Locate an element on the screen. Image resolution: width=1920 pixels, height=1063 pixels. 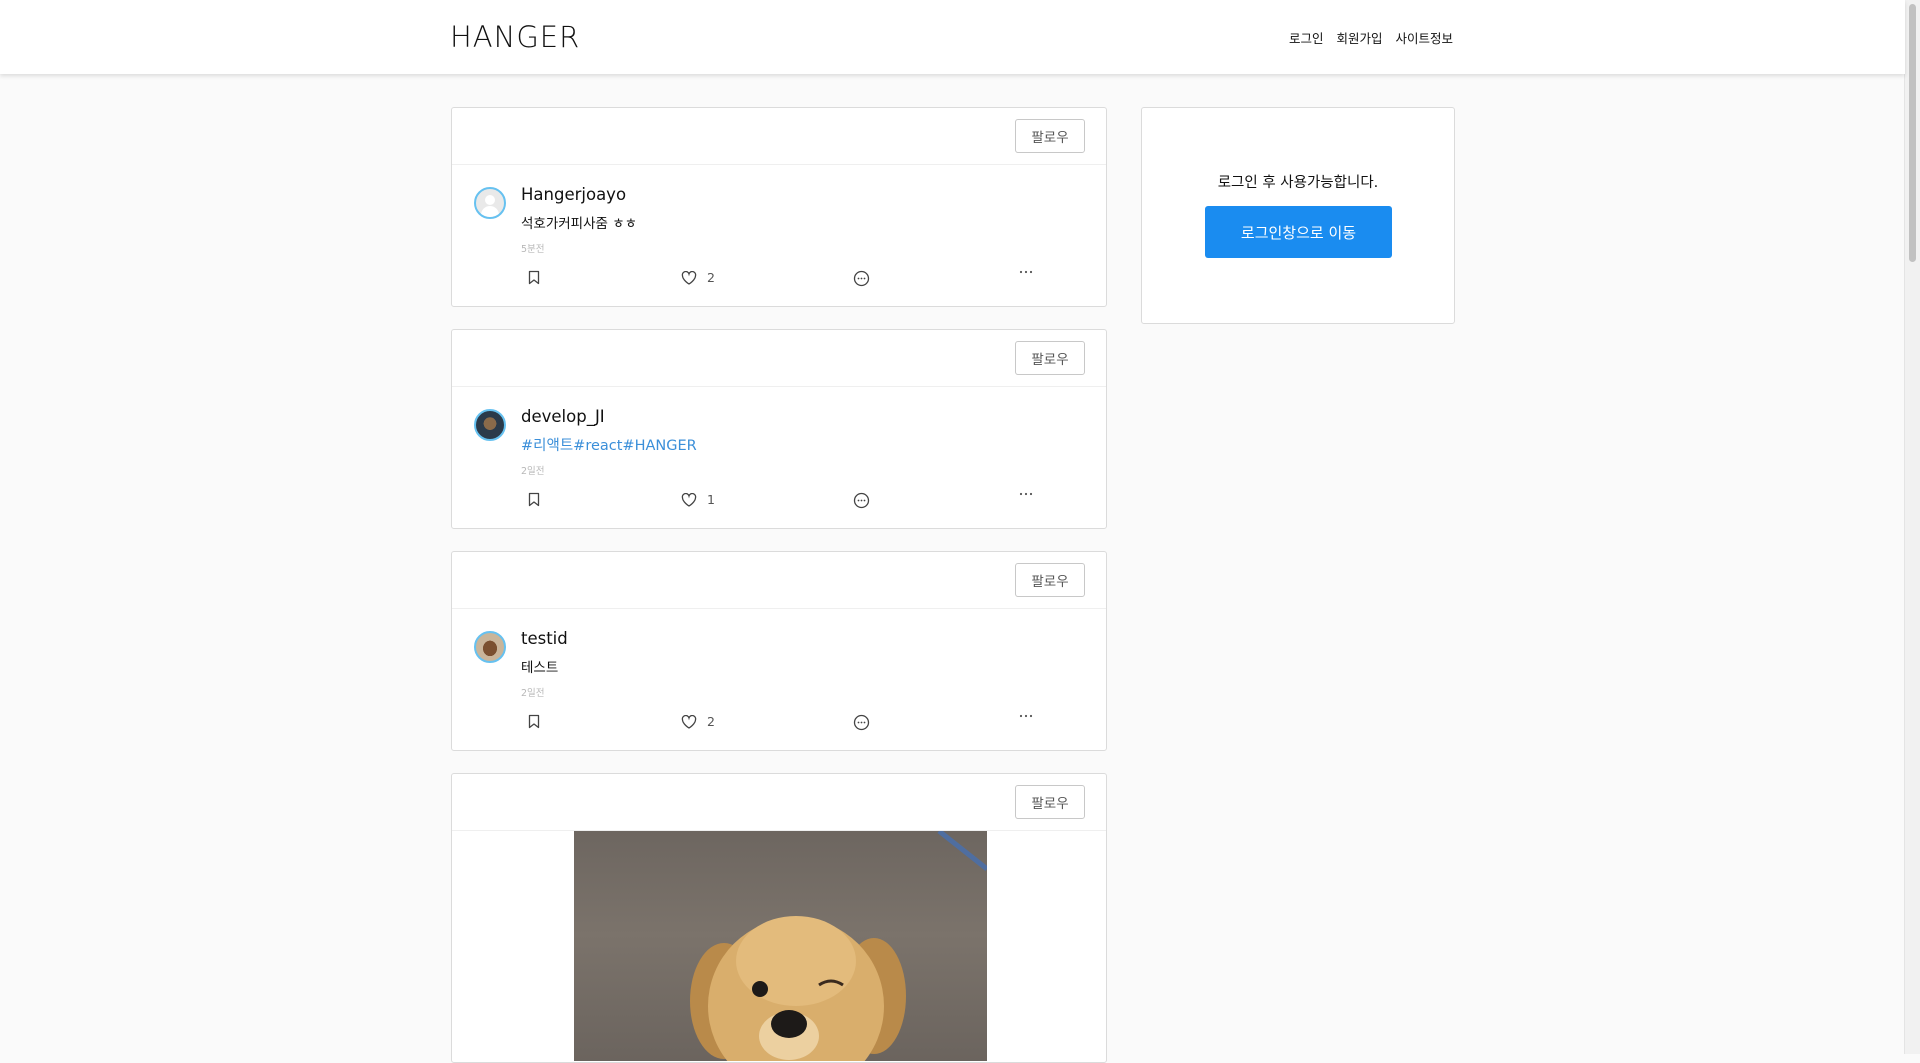
nav-login-link: 로그인 is located at coordinates (1306, 37).